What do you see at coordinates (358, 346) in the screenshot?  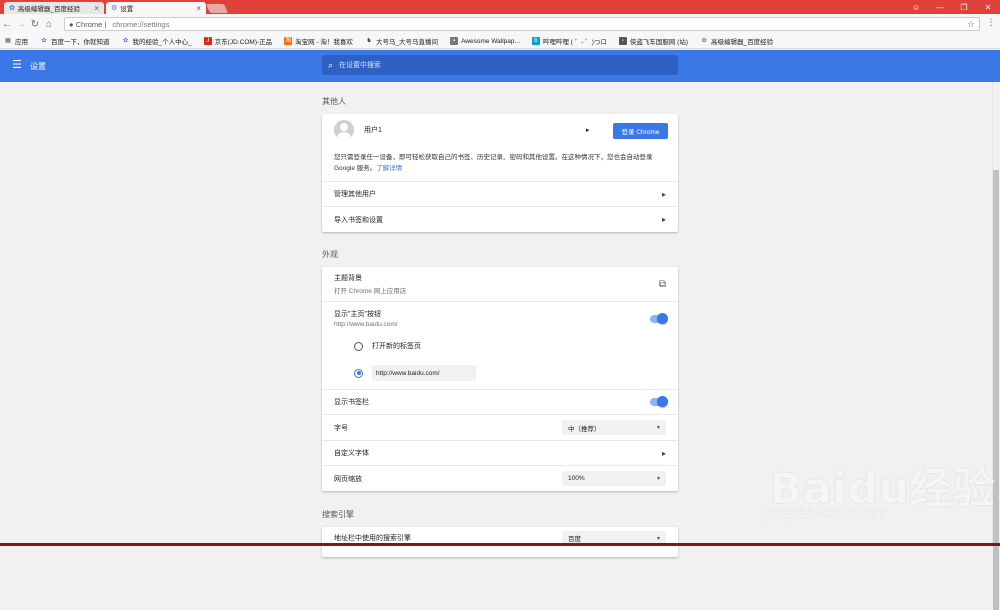 I see `radio-button` at bounding box center [358, 346].